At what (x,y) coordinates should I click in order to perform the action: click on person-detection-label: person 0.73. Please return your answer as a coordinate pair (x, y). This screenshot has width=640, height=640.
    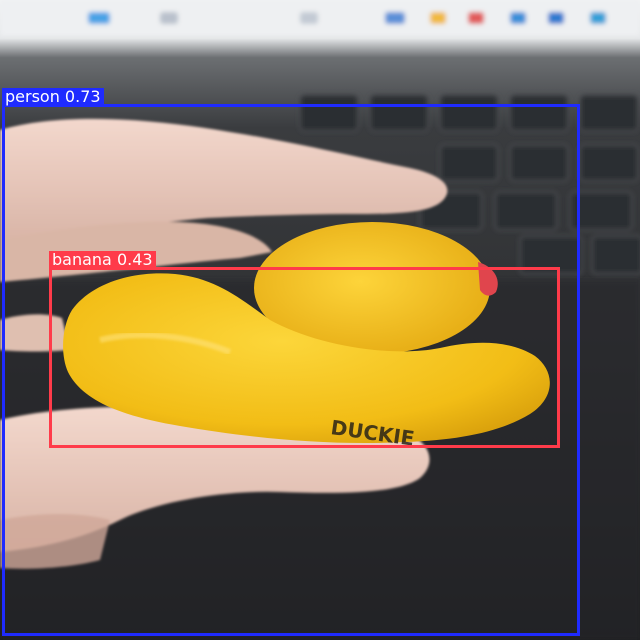
    Looking at the image, I should click on (53, 96).